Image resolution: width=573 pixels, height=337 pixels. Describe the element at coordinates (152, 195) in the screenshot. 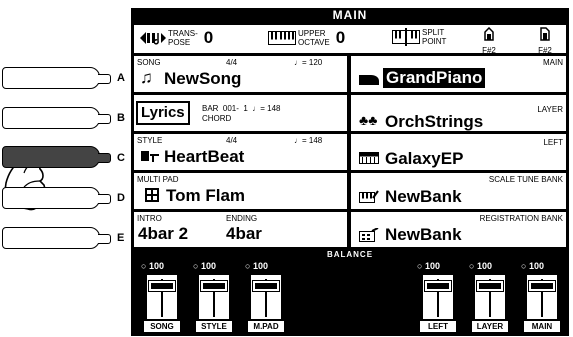

I see `multipad-icon` at that location.